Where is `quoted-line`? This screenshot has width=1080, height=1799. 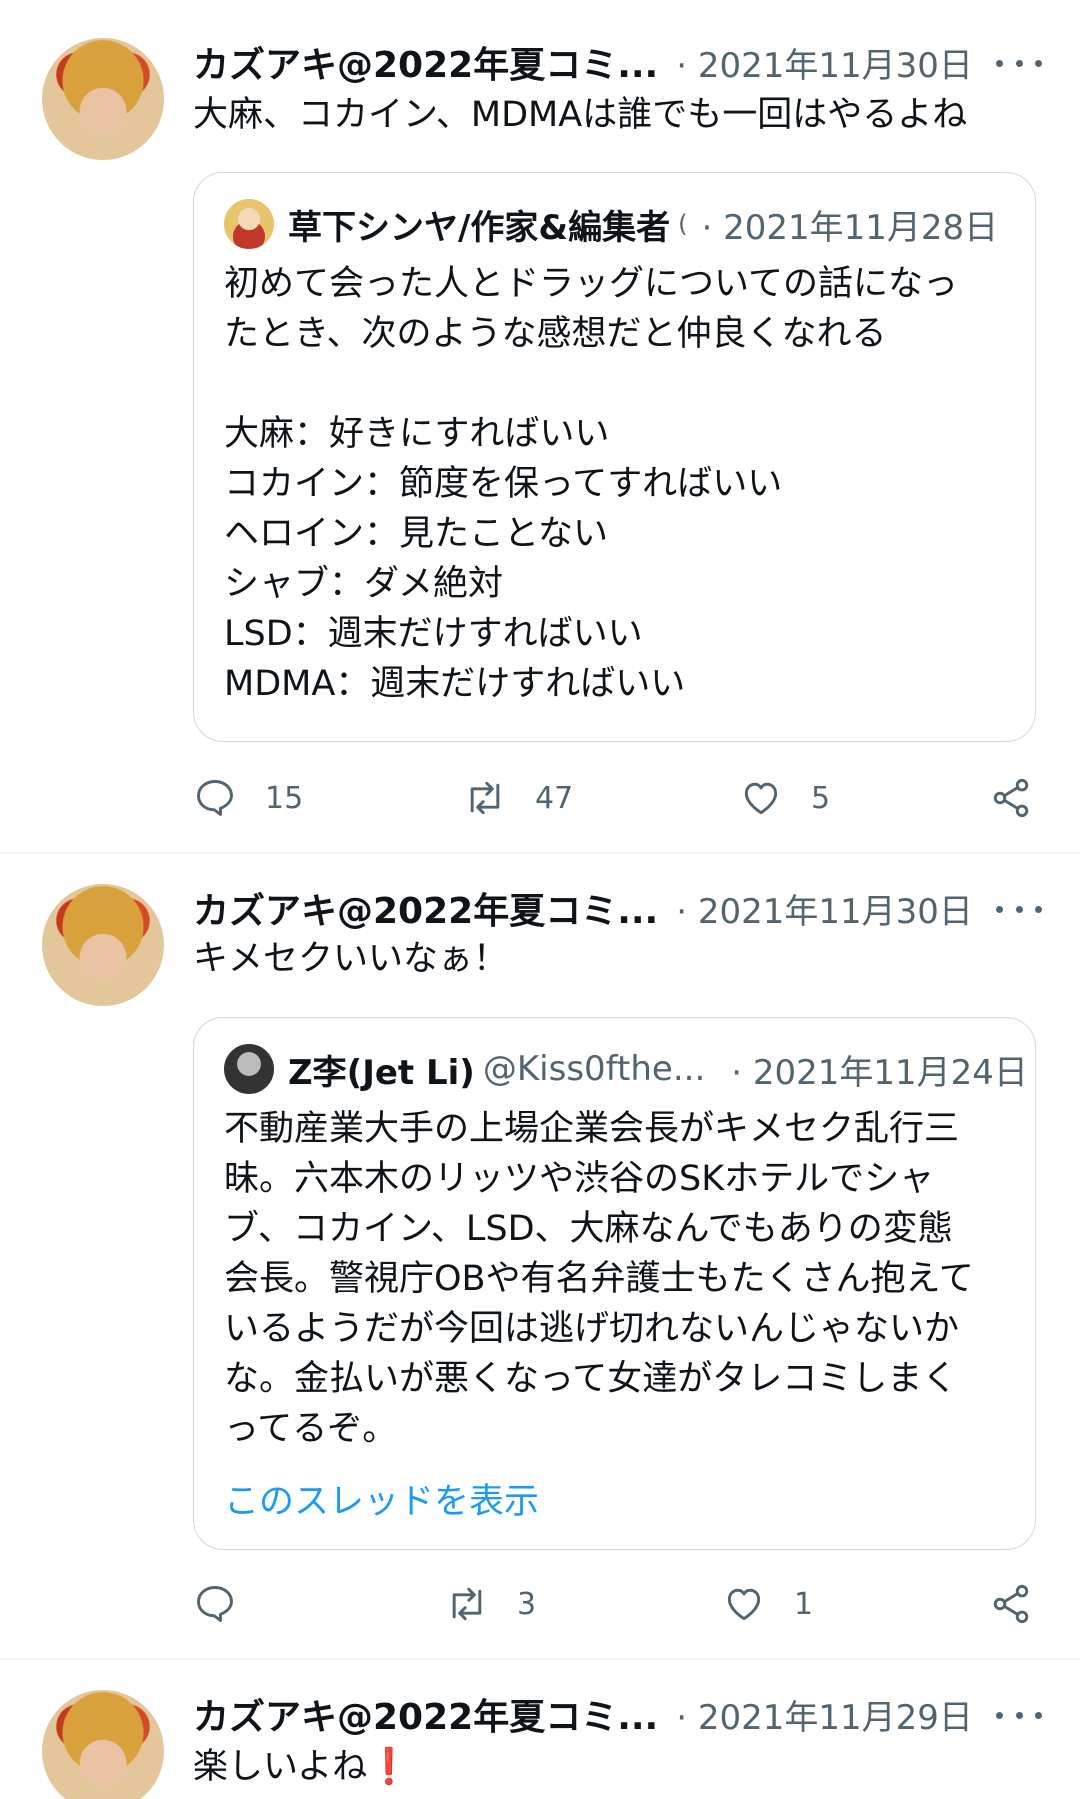 quoted-line is located at coordinates (591, 384).